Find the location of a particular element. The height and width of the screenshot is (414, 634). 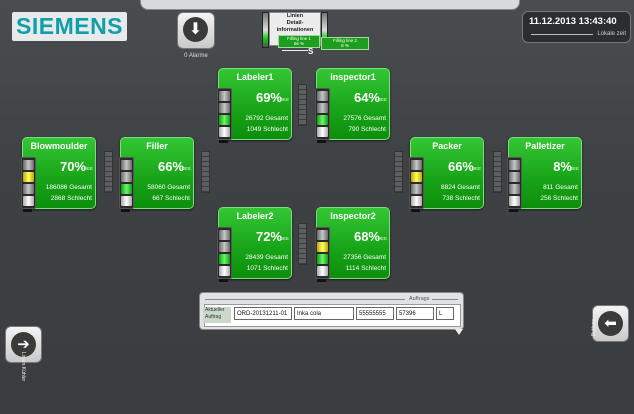

filling-line-2-badge: Filling line 2 8 % is located at coordinates (345, 43).